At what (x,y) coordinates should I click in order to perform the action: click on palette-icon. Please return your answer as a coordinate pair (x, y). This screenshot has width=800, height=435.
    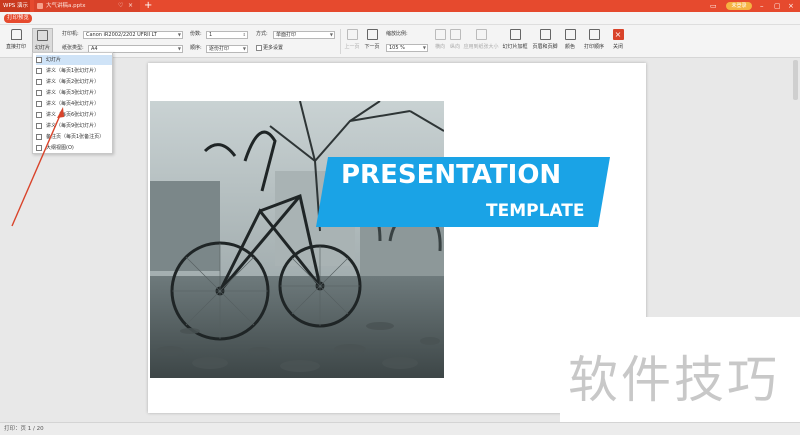
    Looking at the image, I should click on (570, 34).